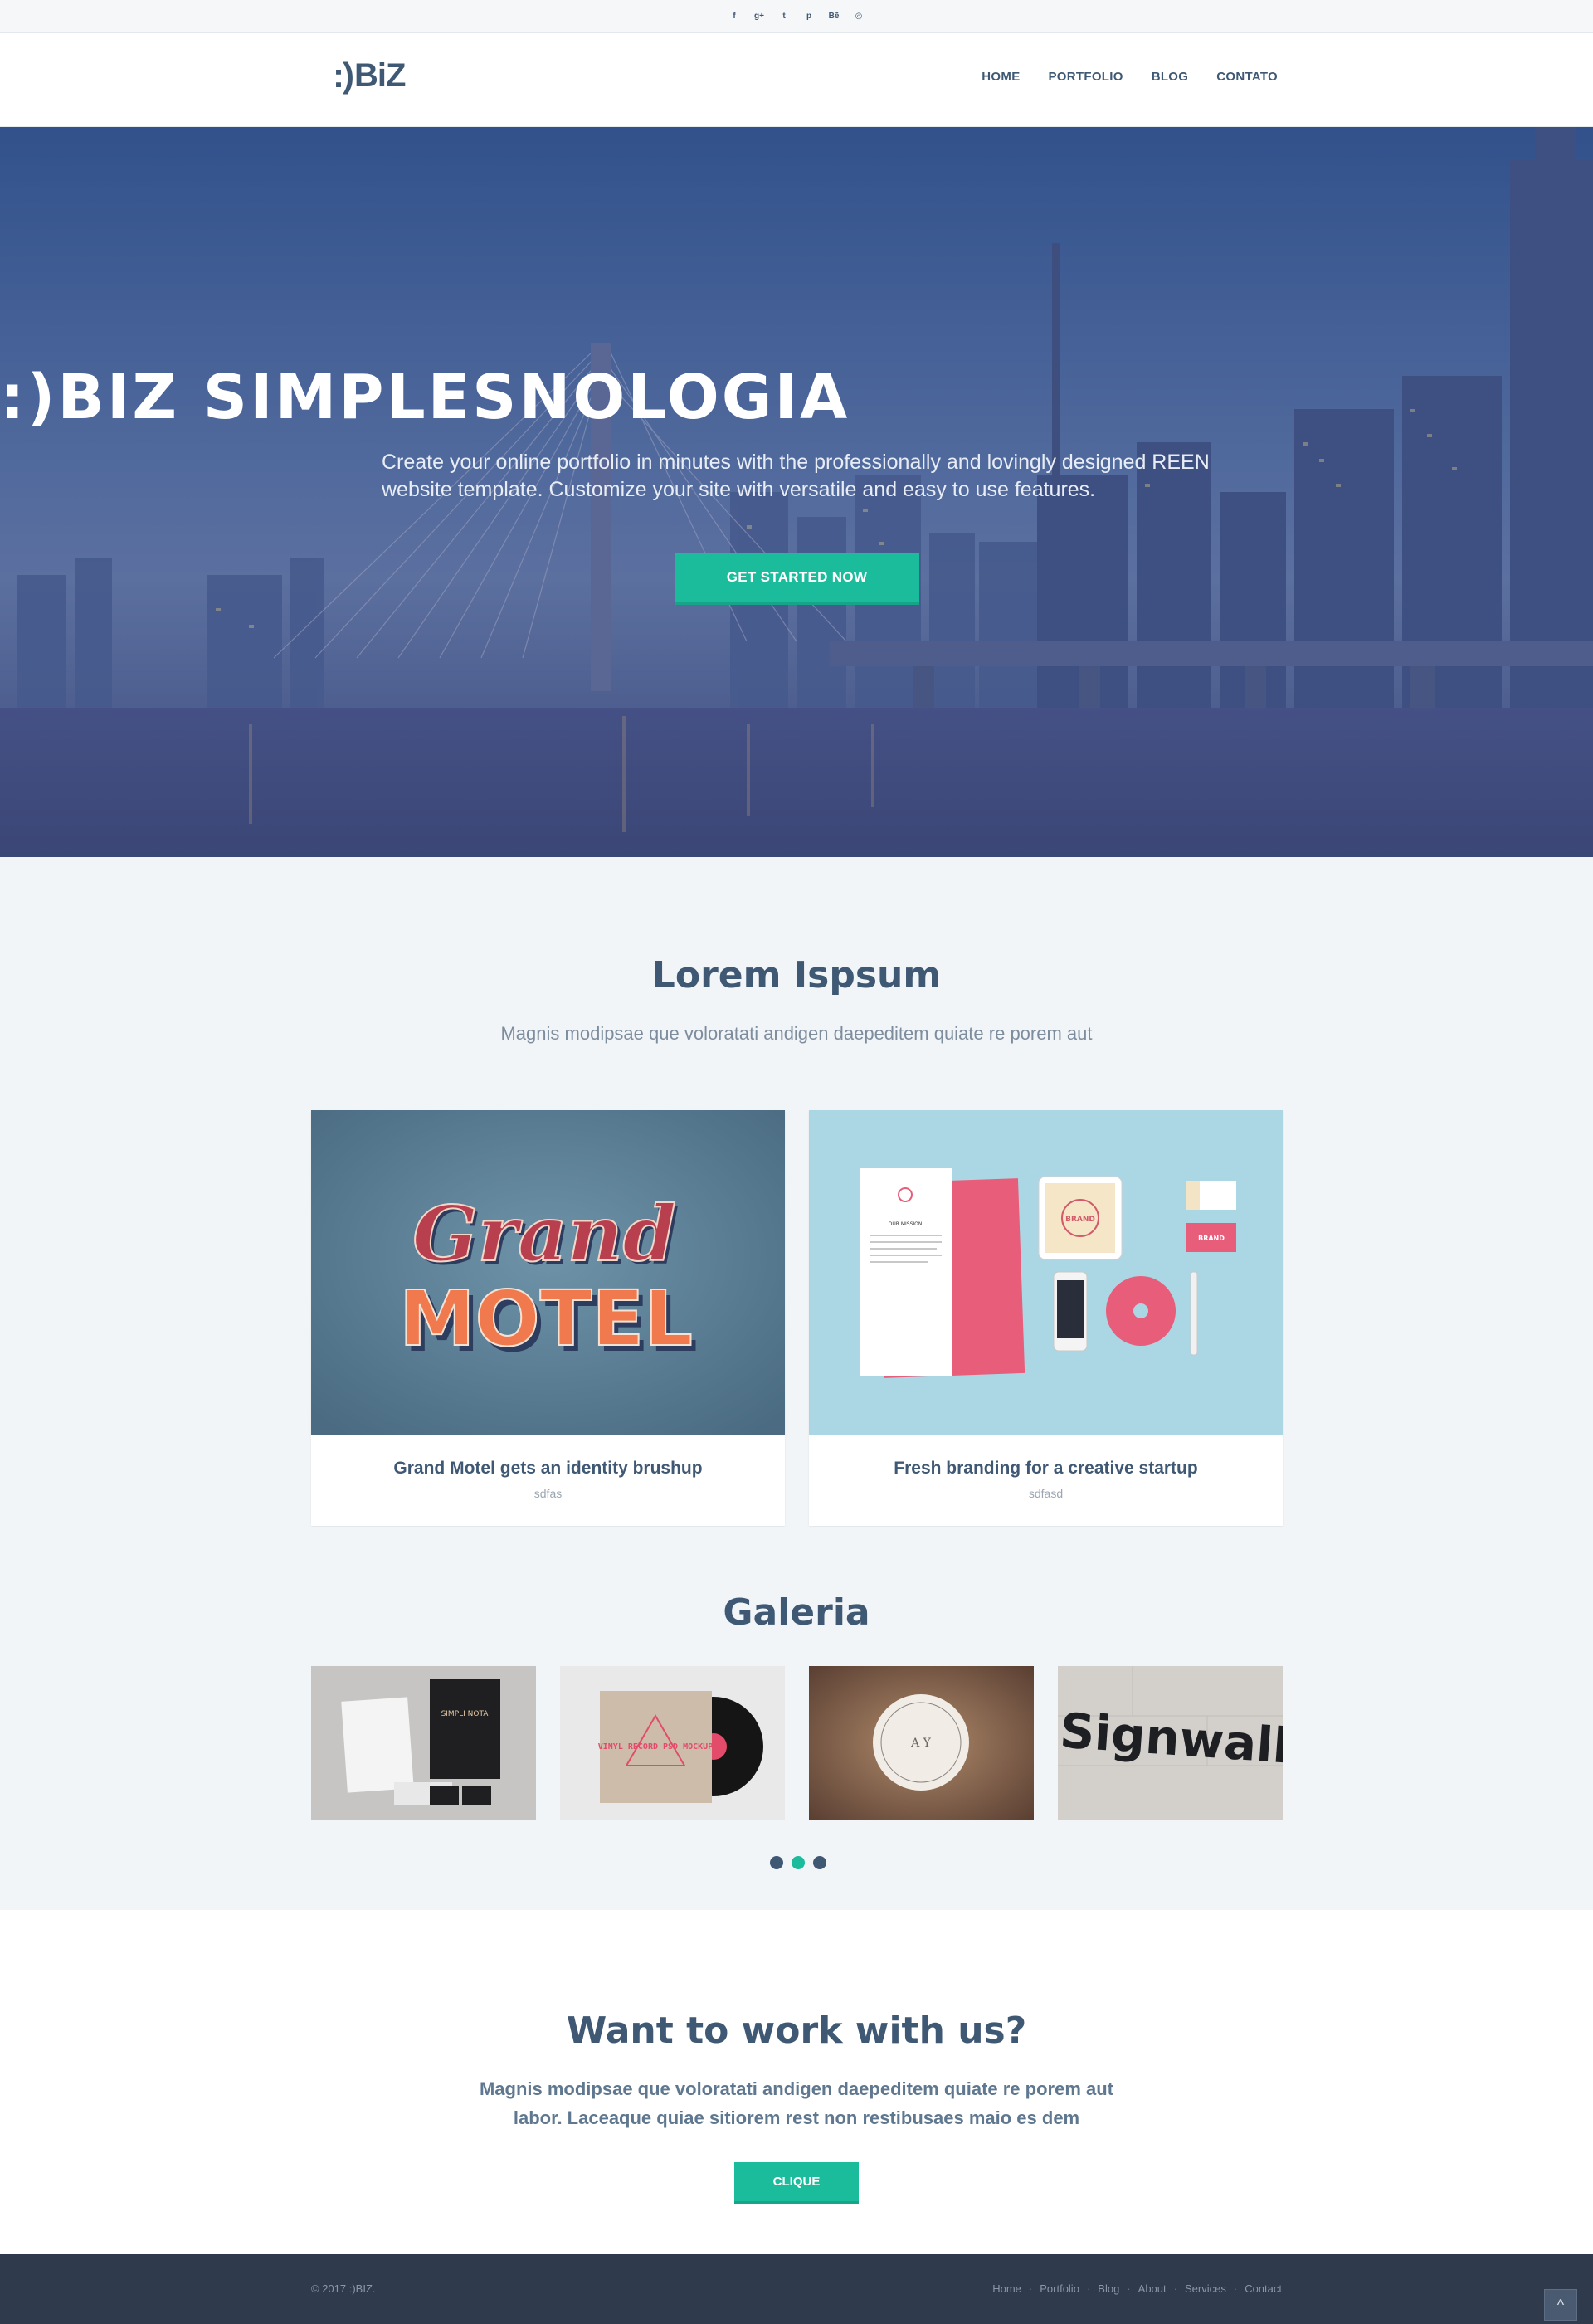  I want to click on gallery-item: SIMPLI NOTA, so click(423, 1743).